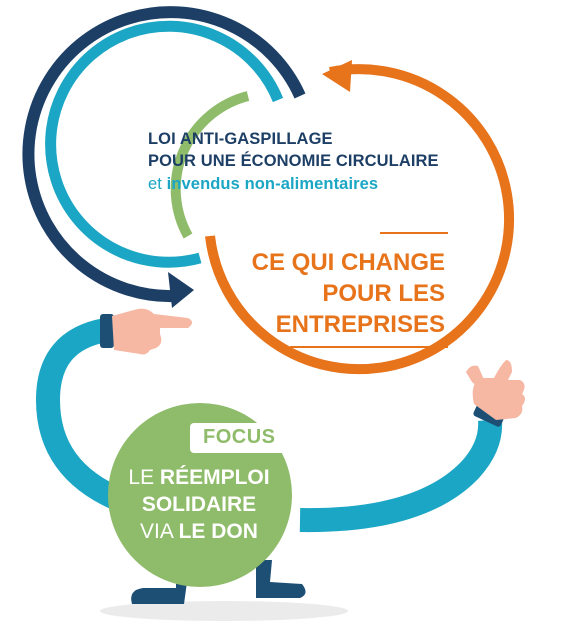 The image size is (565, 631). I want to click on title-line-1: LOI ANTI-GASPILLAGE, so click(240, 139).